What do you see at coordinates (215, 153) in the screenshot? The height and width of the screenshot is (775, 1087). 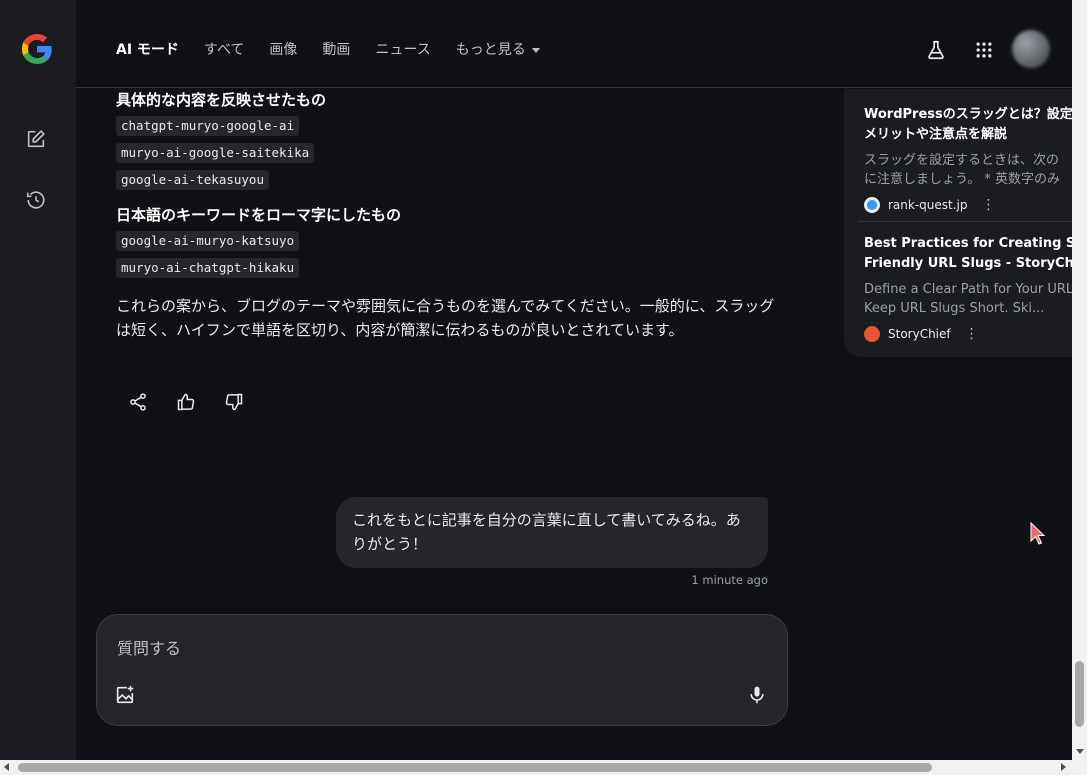 I see `slug-code: muryo-ai-google-saitekika` at bounding box center [215, 153].